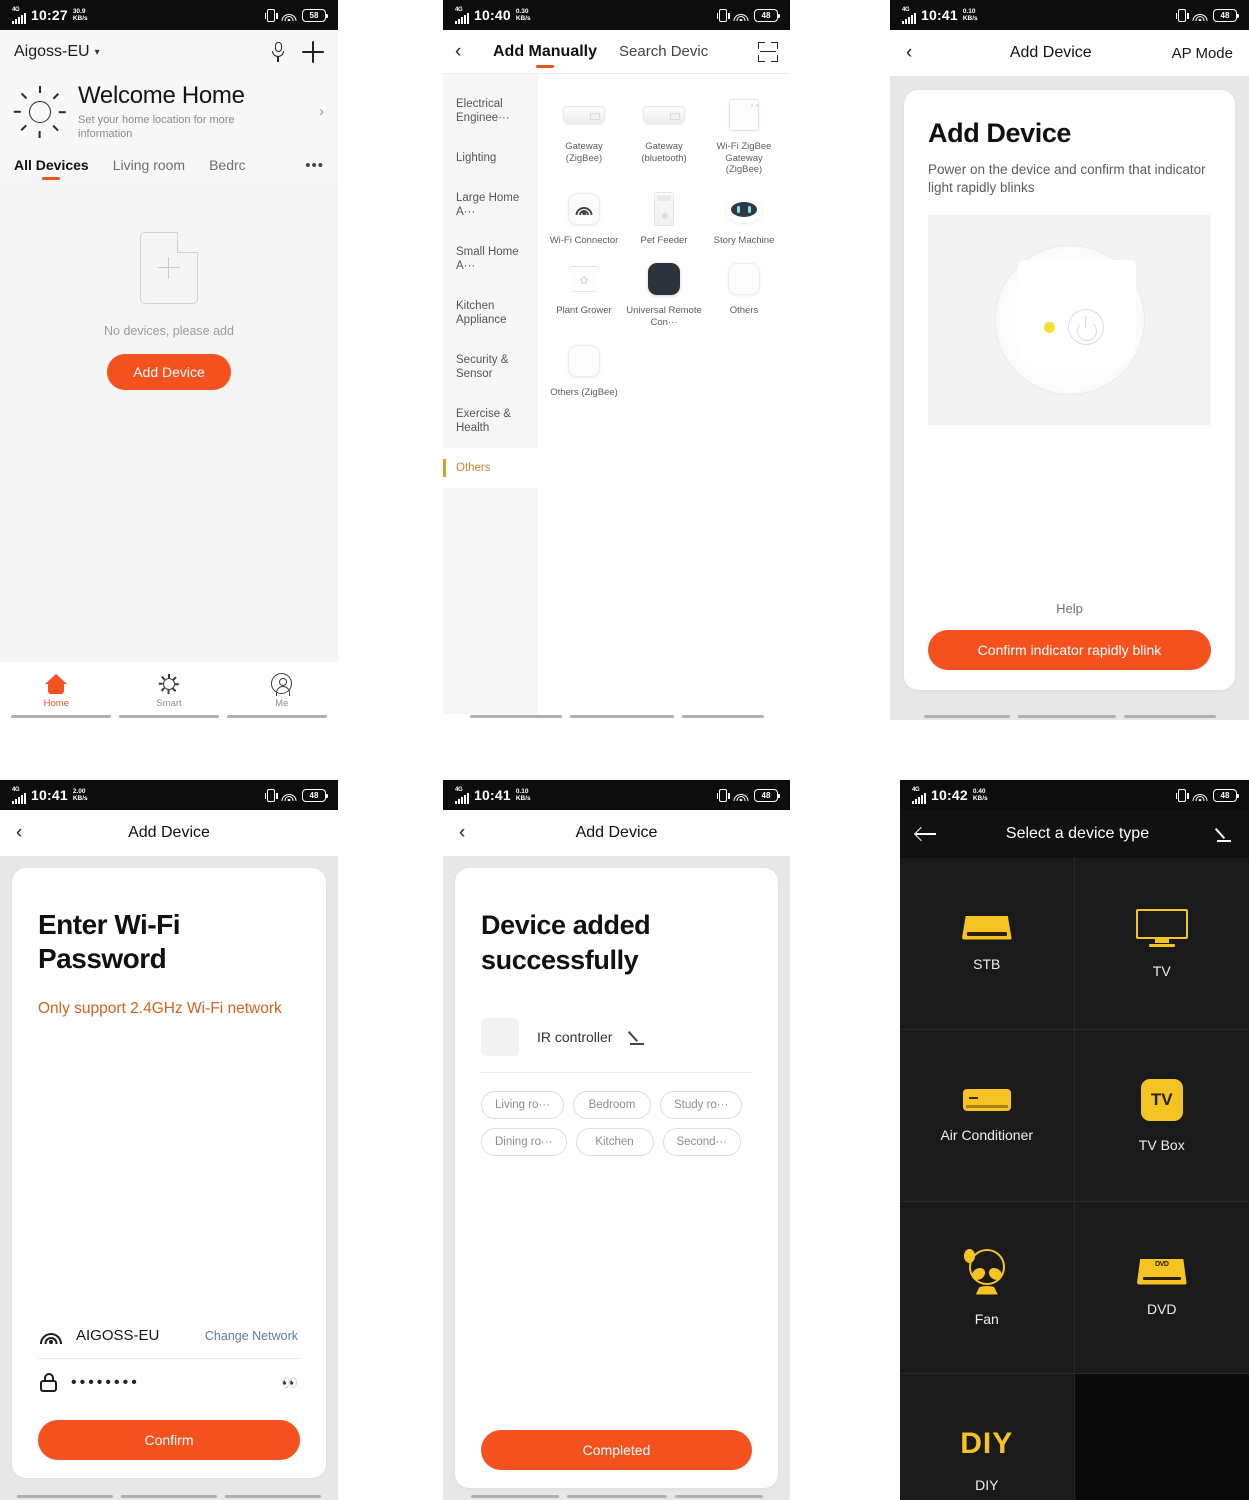 The width and height of the screenshot is (1249, 1500). Describe the element at coordinates (56, 683) in the screenshot. I see `home-icon` at that location.